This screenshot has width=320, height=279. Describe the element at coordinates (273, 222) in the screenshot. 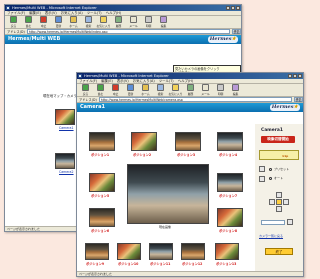

I see `preset-select` at that location.